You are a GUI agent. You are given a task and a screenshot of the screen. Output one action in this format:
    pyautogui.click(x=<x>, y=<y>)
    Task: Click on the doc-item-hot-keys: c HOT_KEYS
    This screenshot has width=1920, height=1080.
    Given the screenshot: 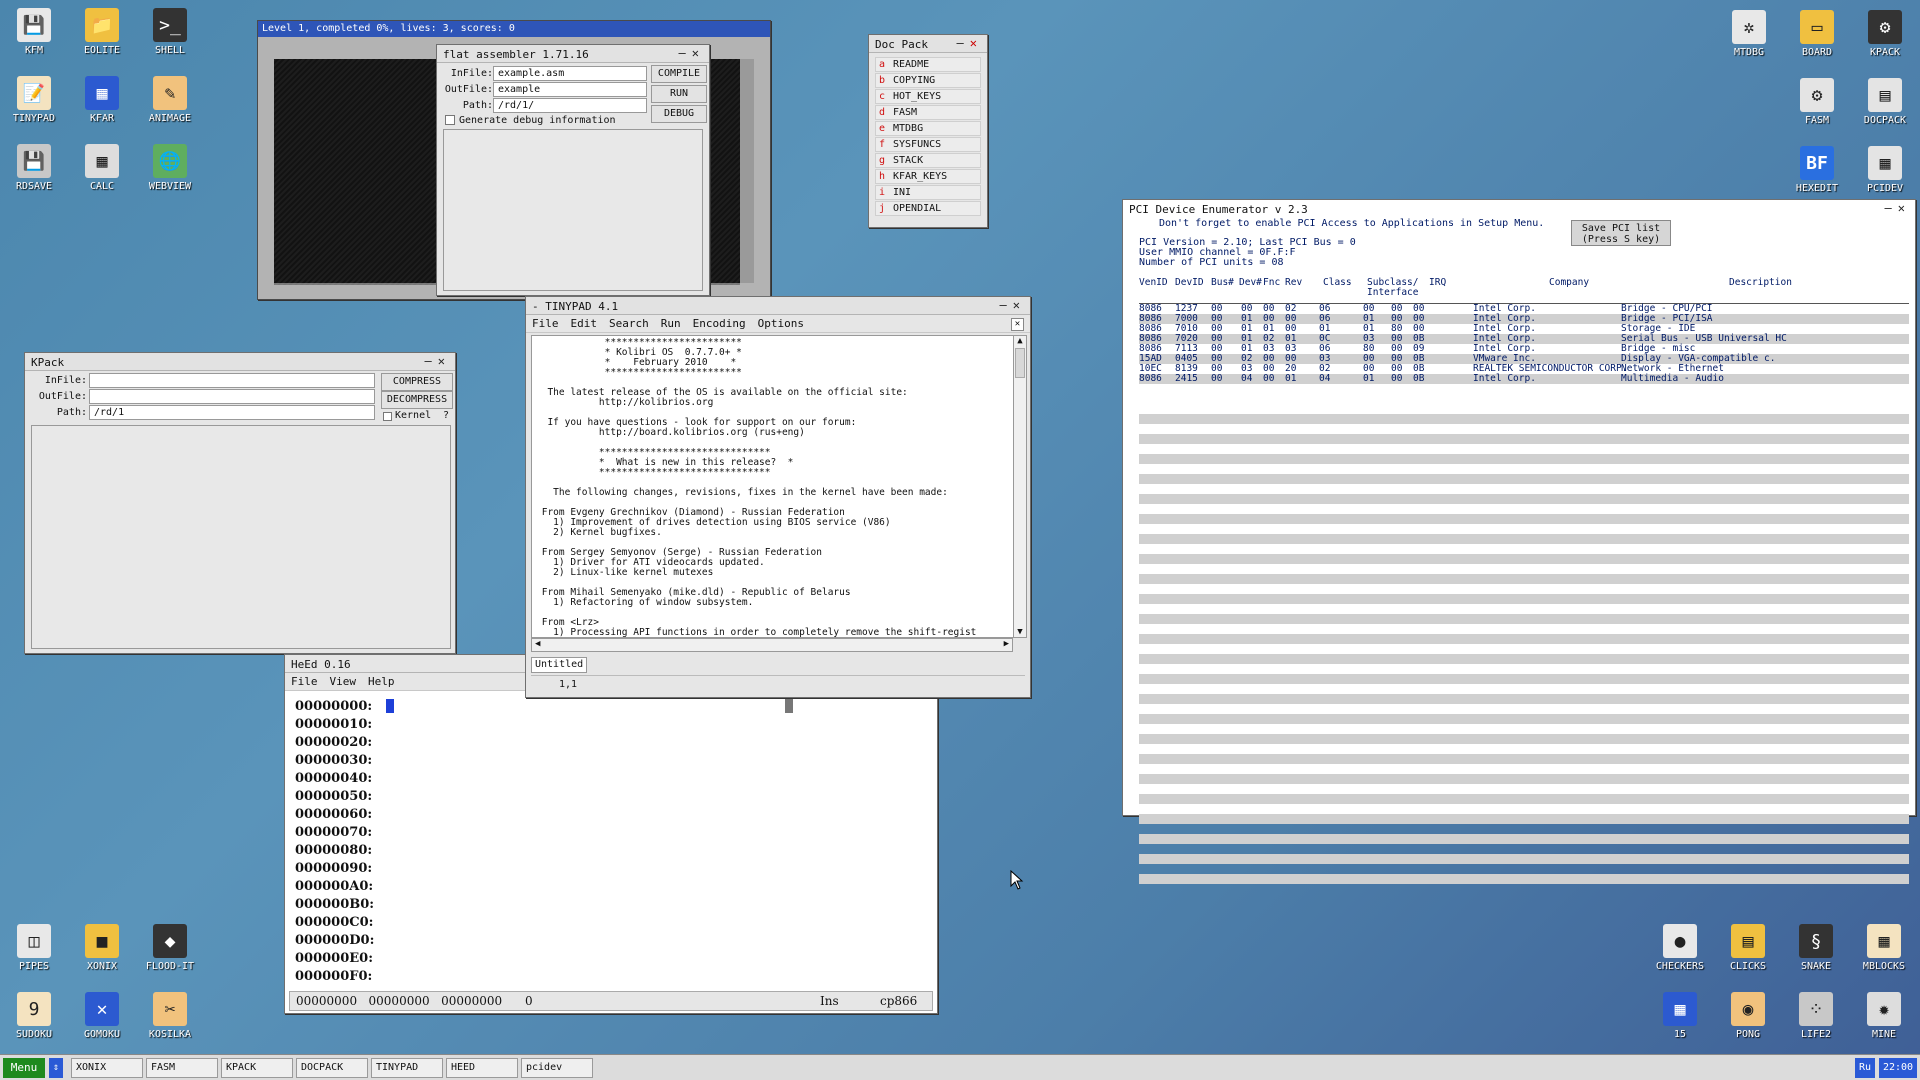 What is the action you would take?
    pyautogui.click(x=928, y=96)
    